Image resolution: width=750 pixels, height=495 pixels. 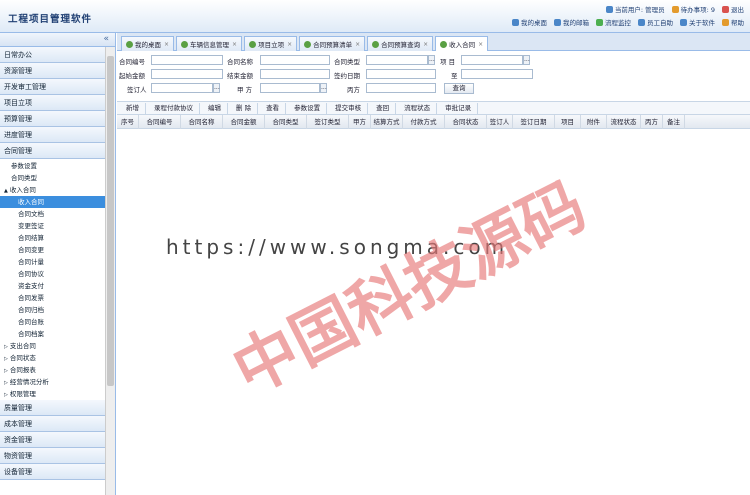 I want to click on toolbar-button: 查回, so click(x=383, y=108).